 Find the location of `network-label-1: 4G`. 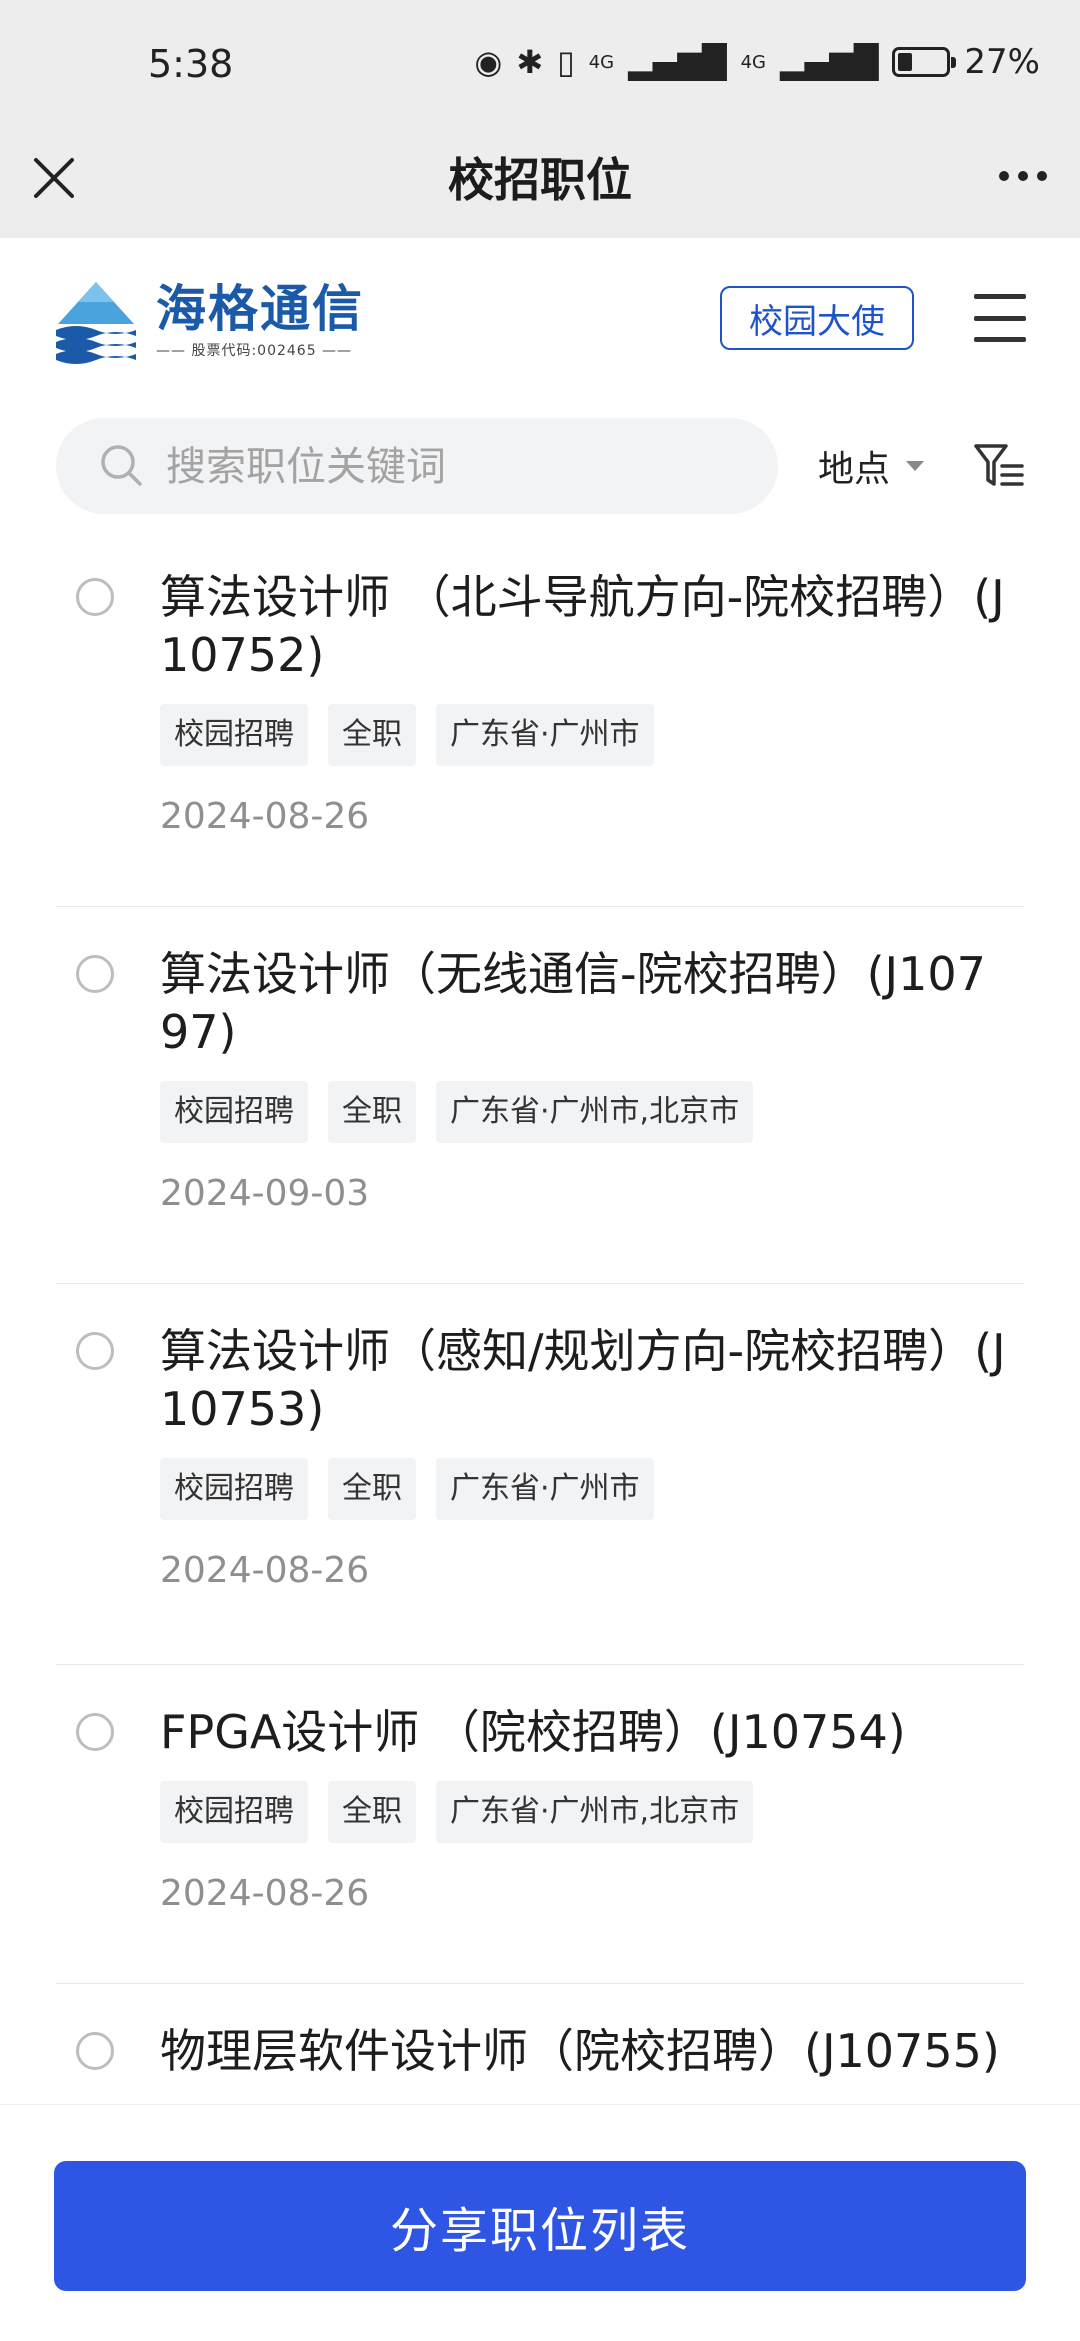

network-label-1: 4G is located at coordinates (601, 62).